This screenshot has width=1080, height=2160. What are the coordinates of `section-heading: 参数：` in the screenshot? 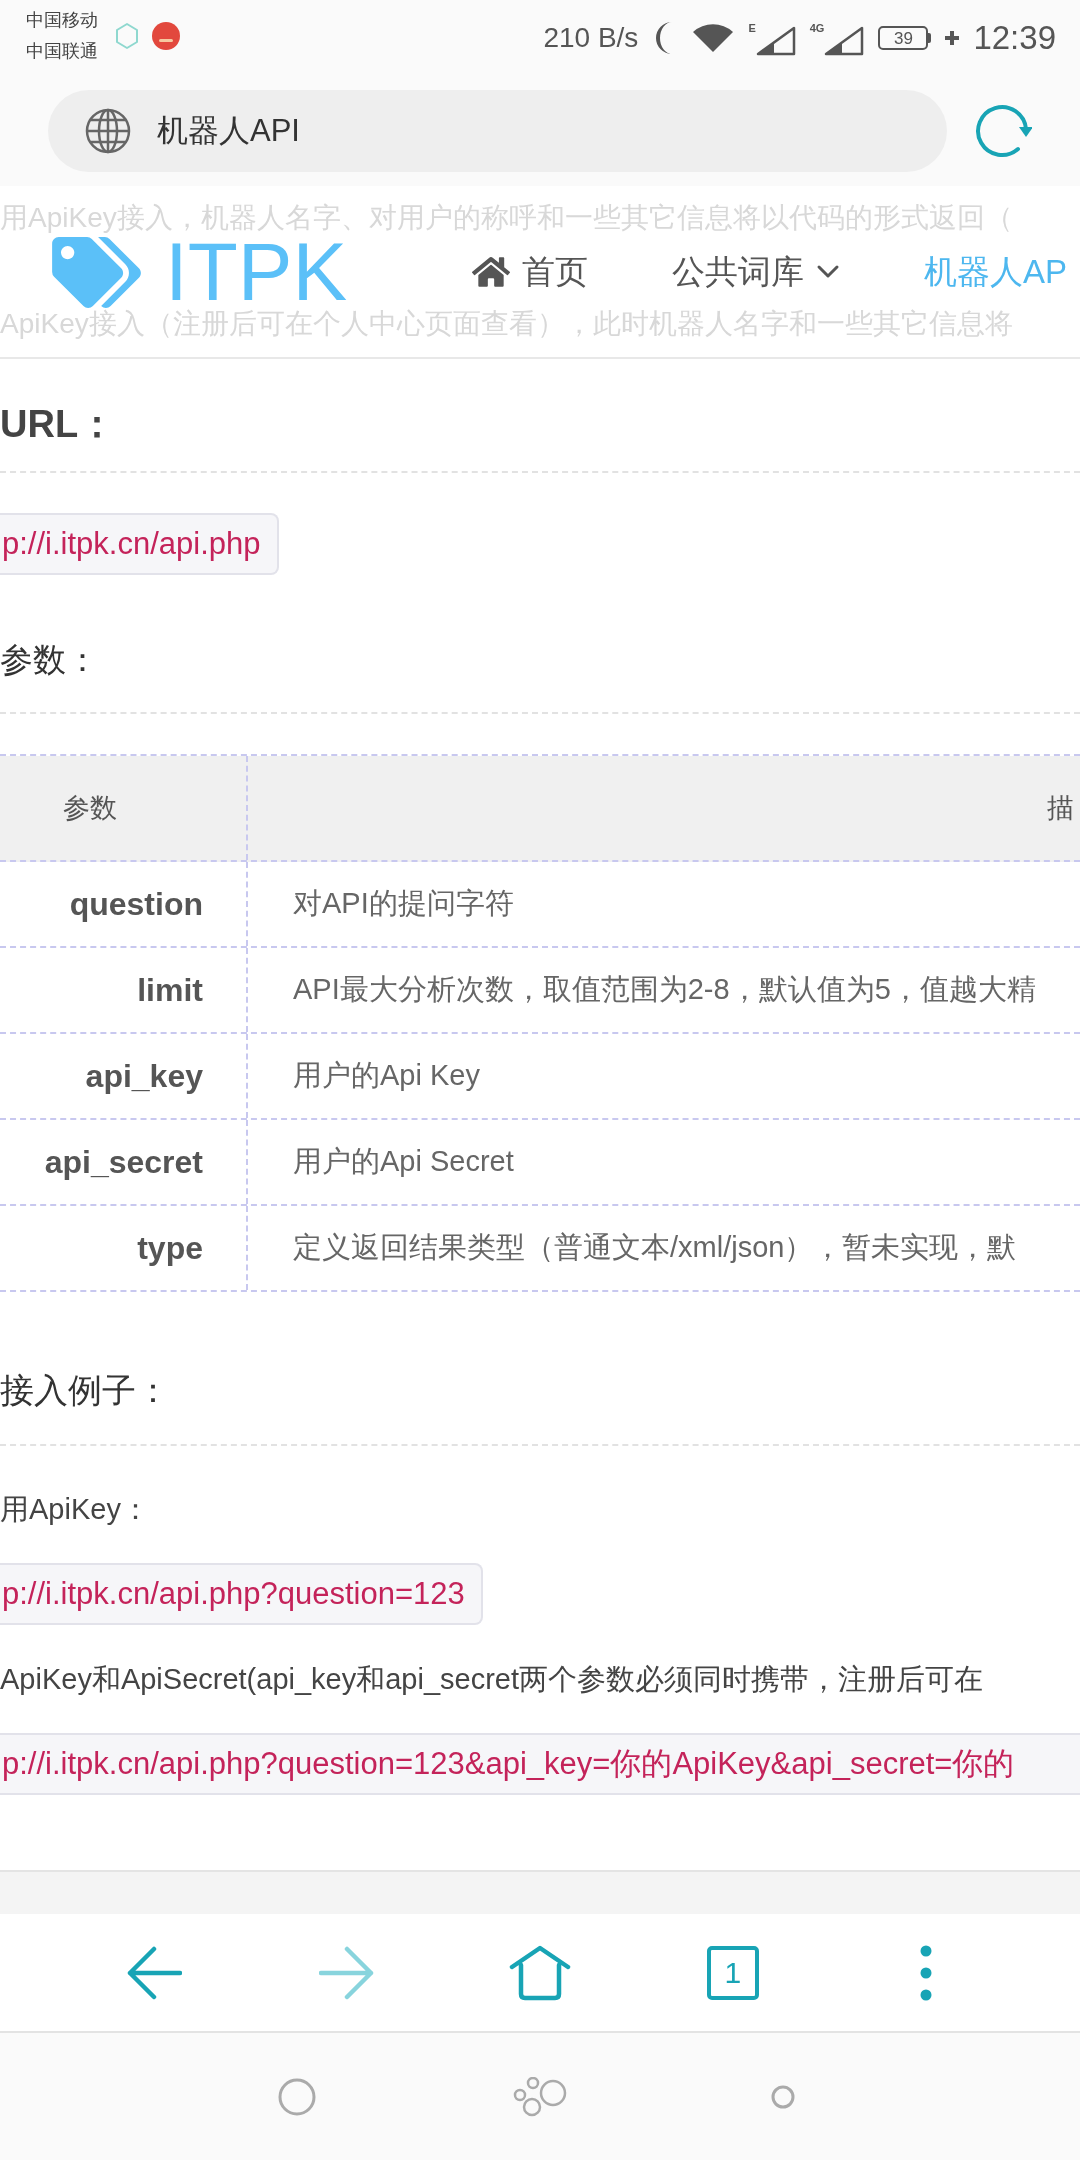 It's located at (50, 660).